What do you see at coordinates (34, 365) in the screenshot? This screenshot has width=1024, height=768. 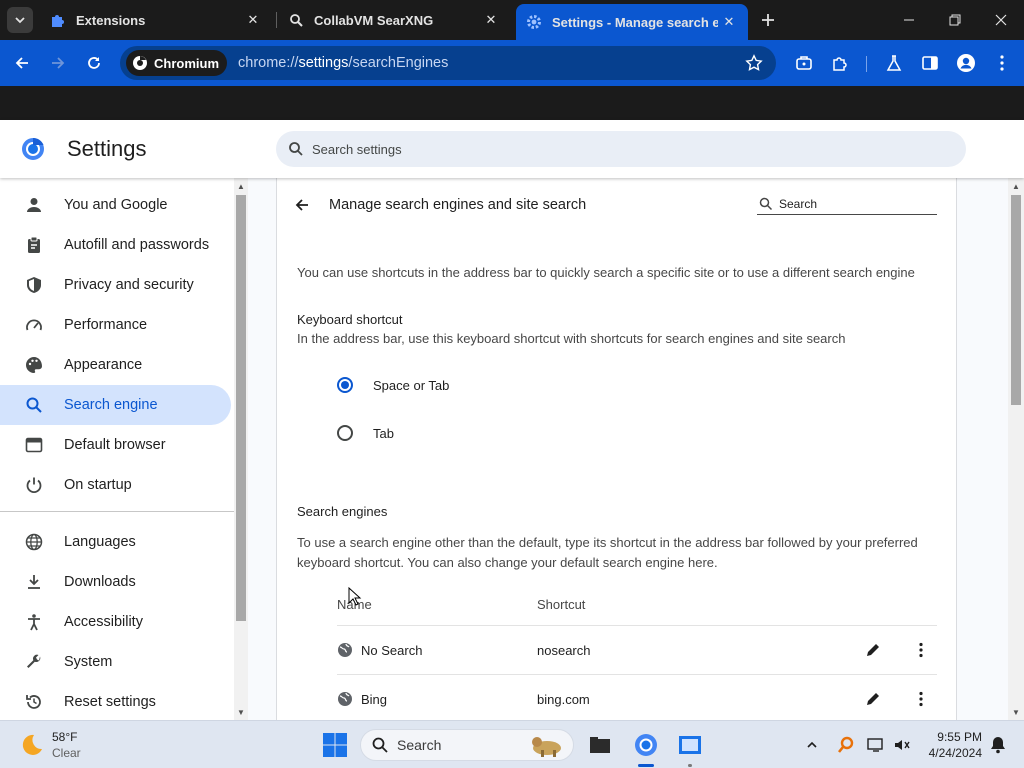 I see `palette-icon` at bounding box center [34, 365].